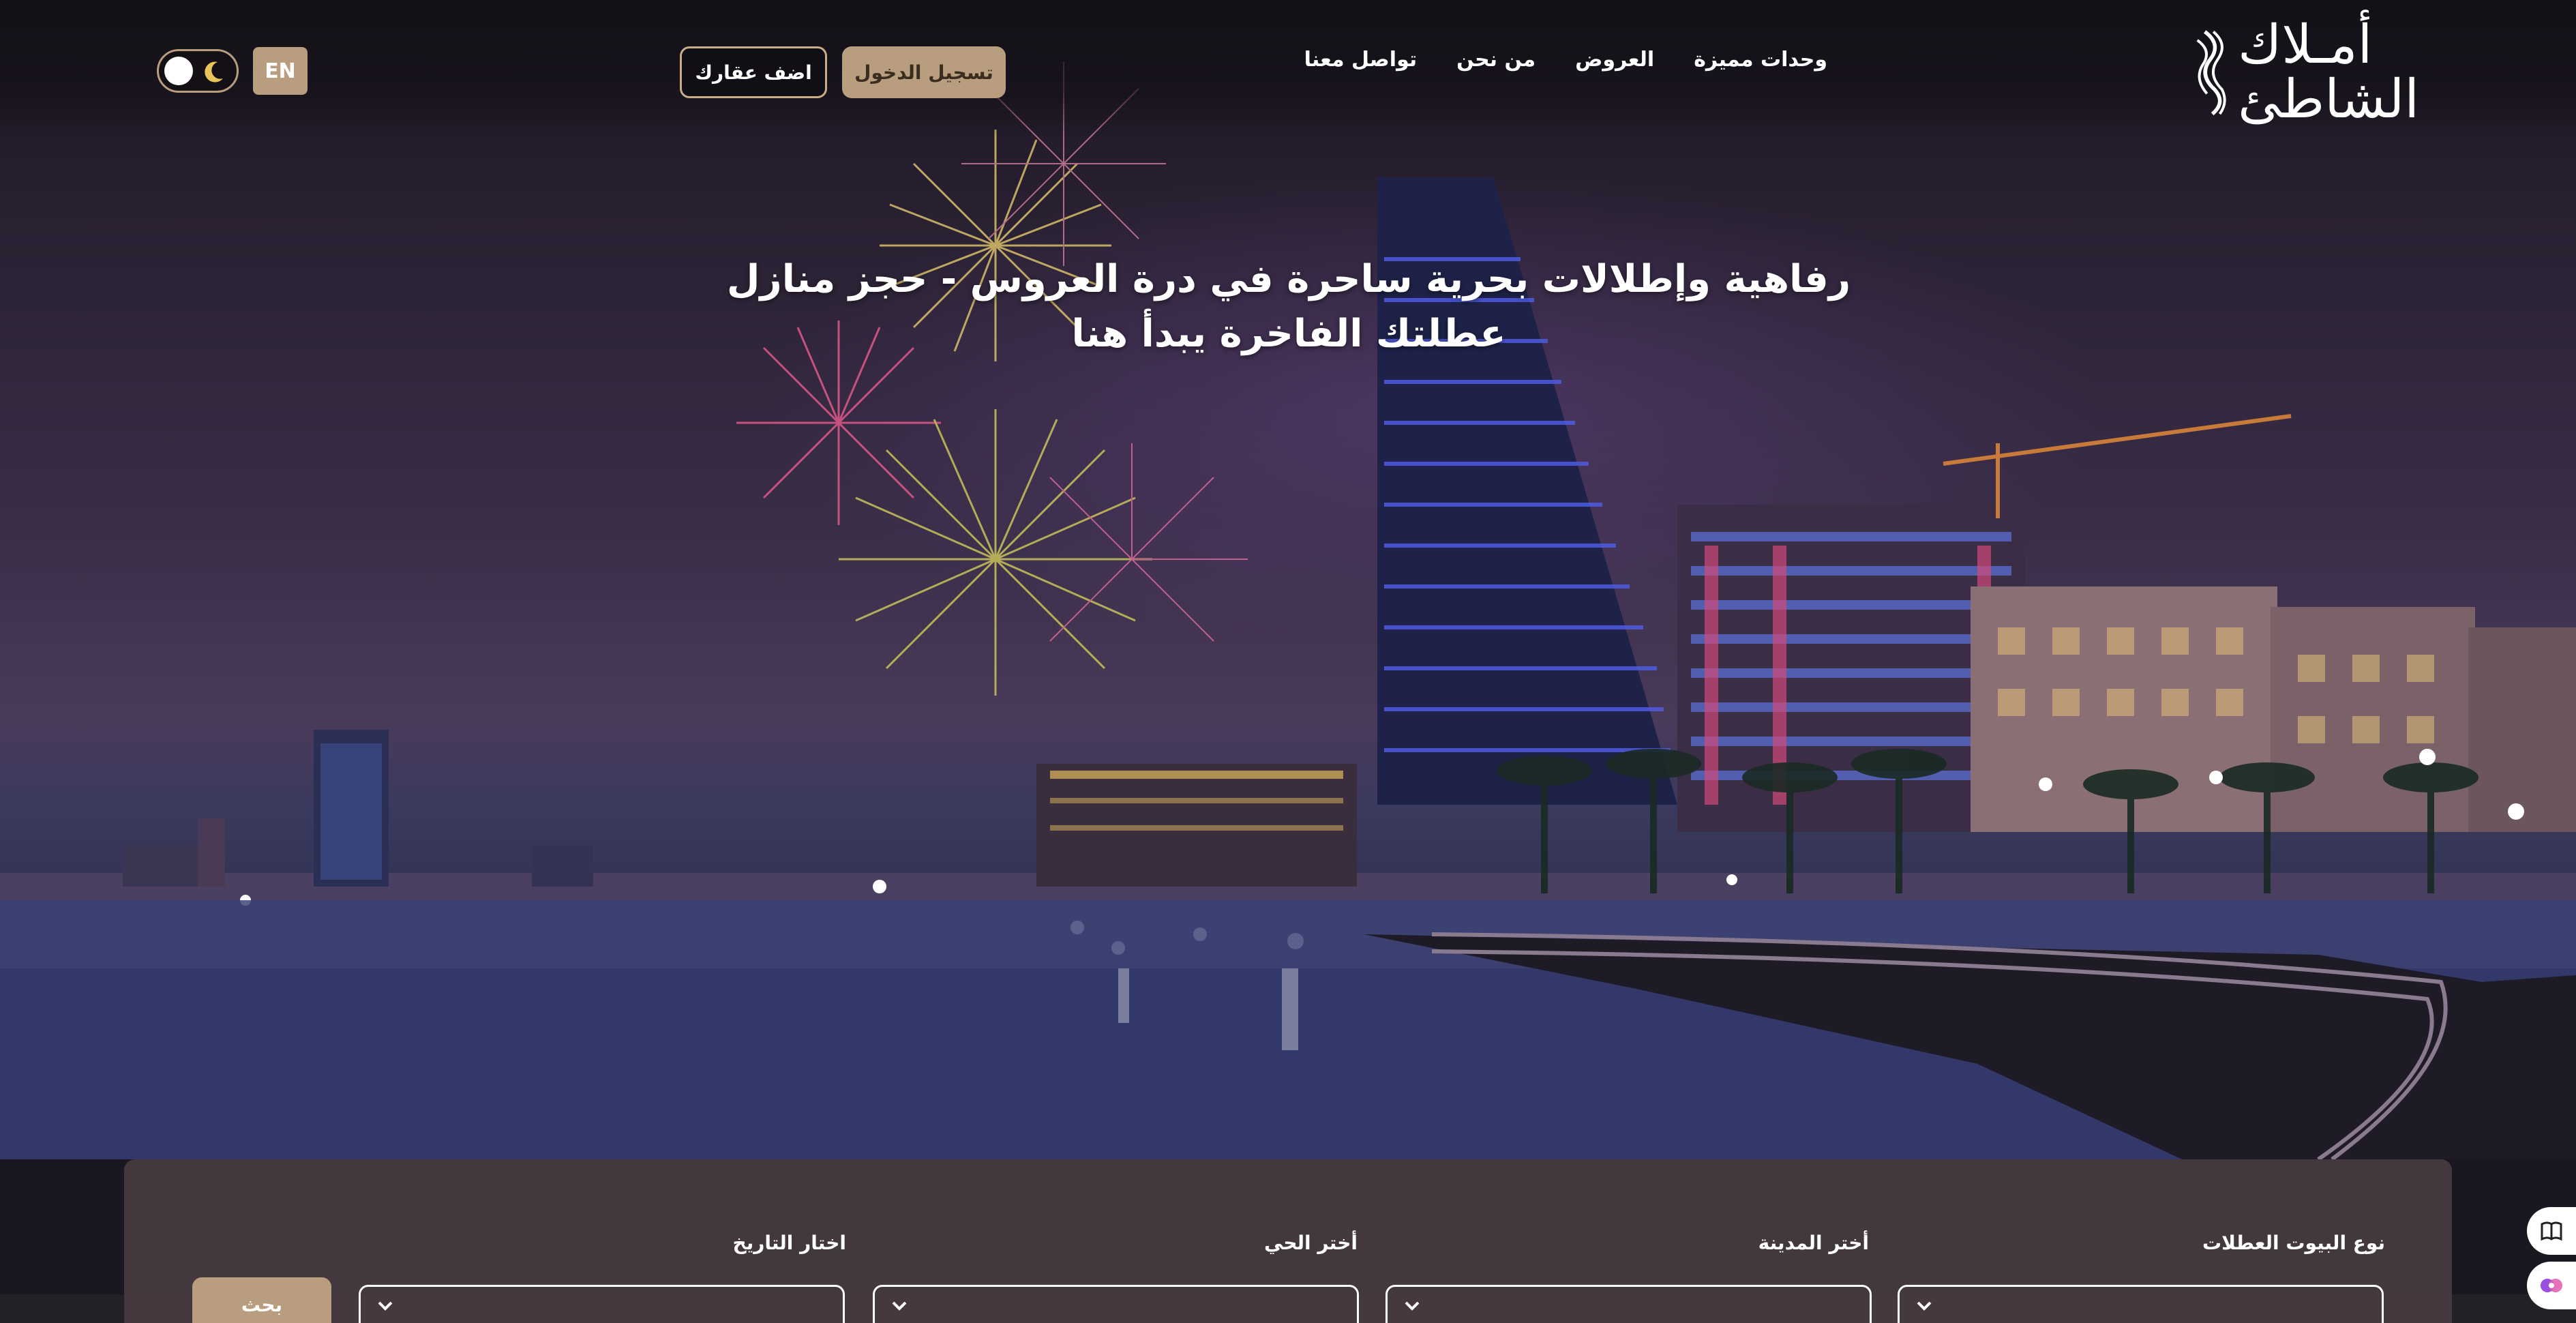  Describe the element at coordinates (602, 1304) in the screenshot. I see `date-select` at that location.